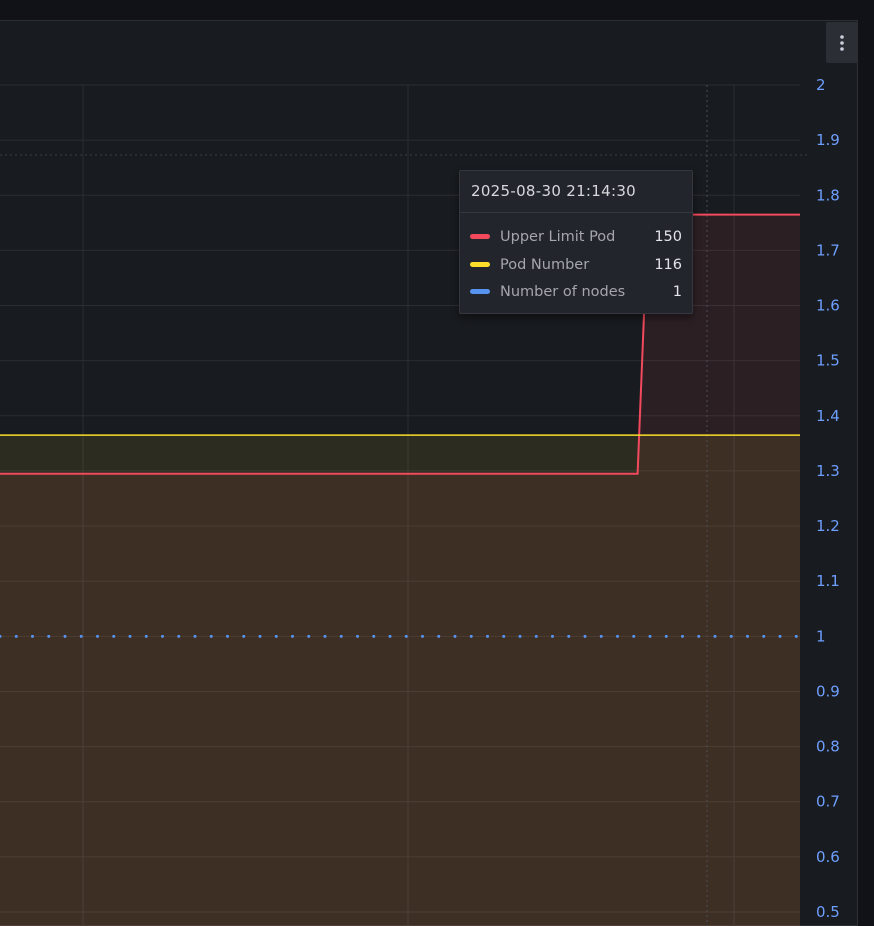 This screenshot has height=926, width=874. What do you see at coordinates (828, 140) in the screenshot?
I see `y-axis-tick-label: 1.9` at bounding box center [828, 140].